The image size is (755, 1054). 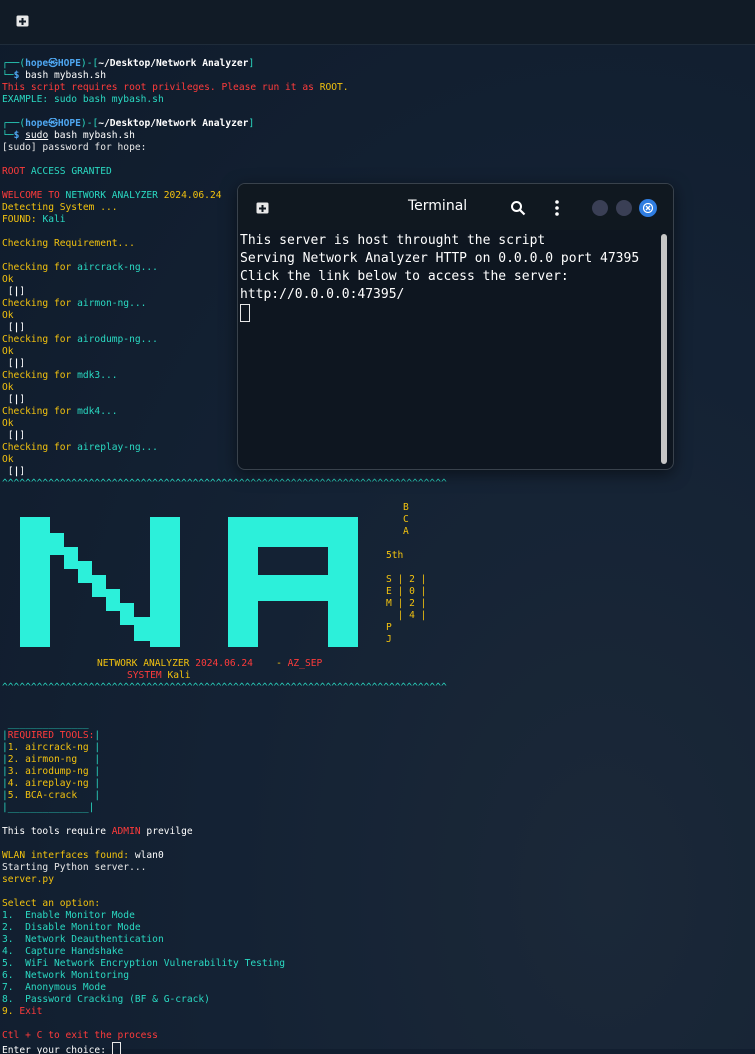 What do you see at coordinates (51, 735) in the screenshot?
I see `tools-box-head: |REQUIRED TOOLS:|` at bounding box center [51, 735].